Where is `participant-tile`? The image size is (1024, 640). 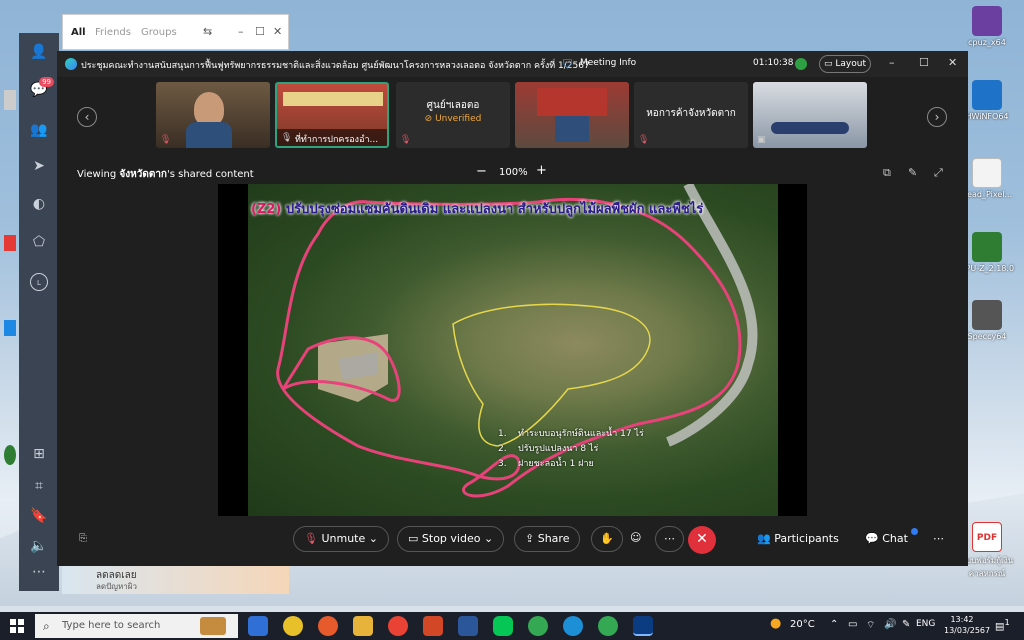
participant-tile is located at coordinates (572, 115).